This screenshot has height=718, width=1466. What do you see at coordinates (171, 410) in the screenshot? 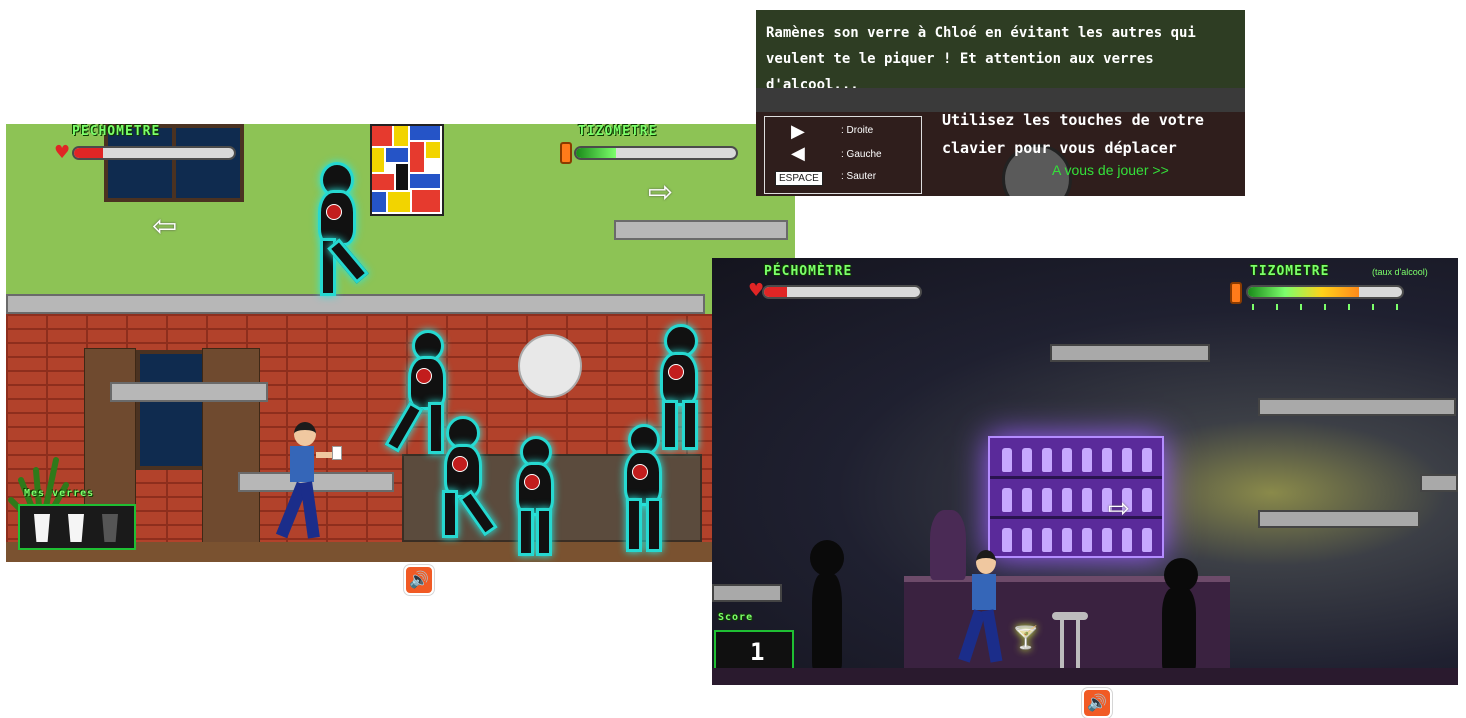
I see `window` at bounding box center [171, 410].